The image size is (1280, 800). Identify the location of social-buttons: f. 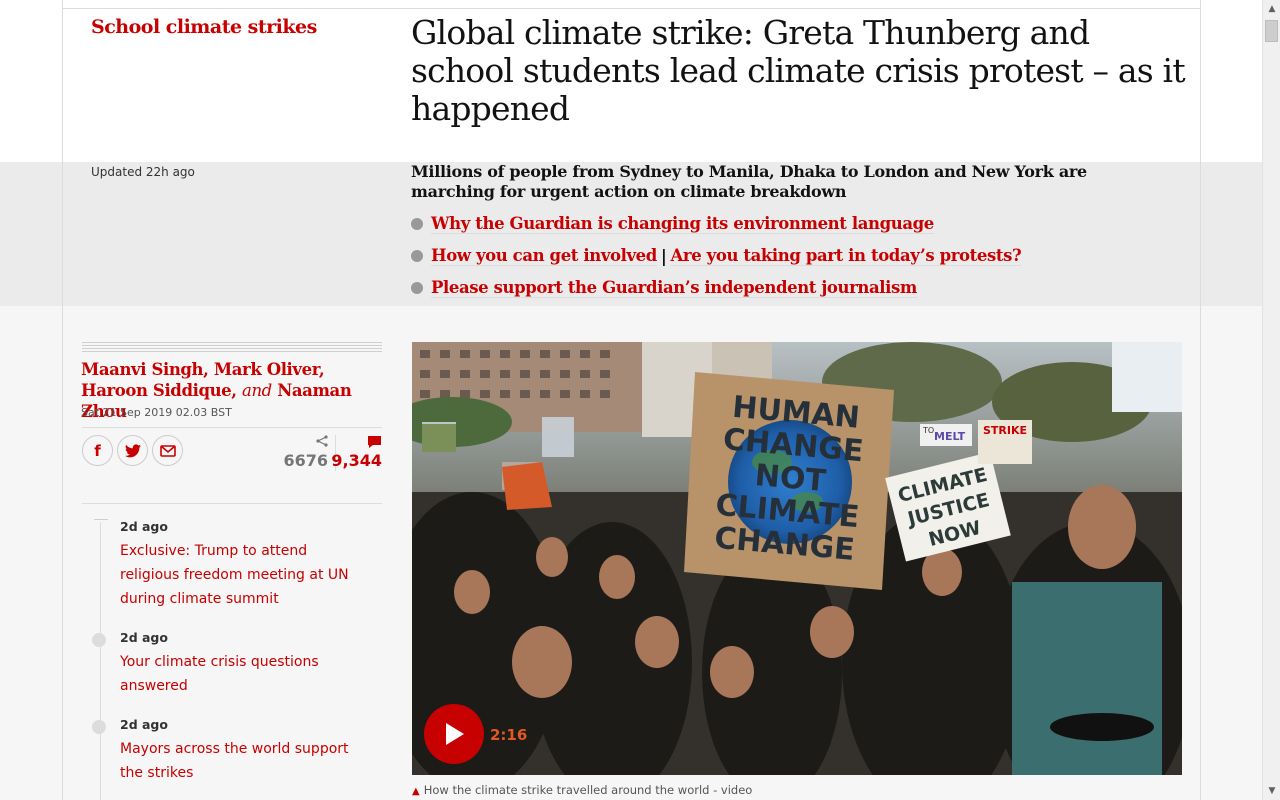
(132, 450).